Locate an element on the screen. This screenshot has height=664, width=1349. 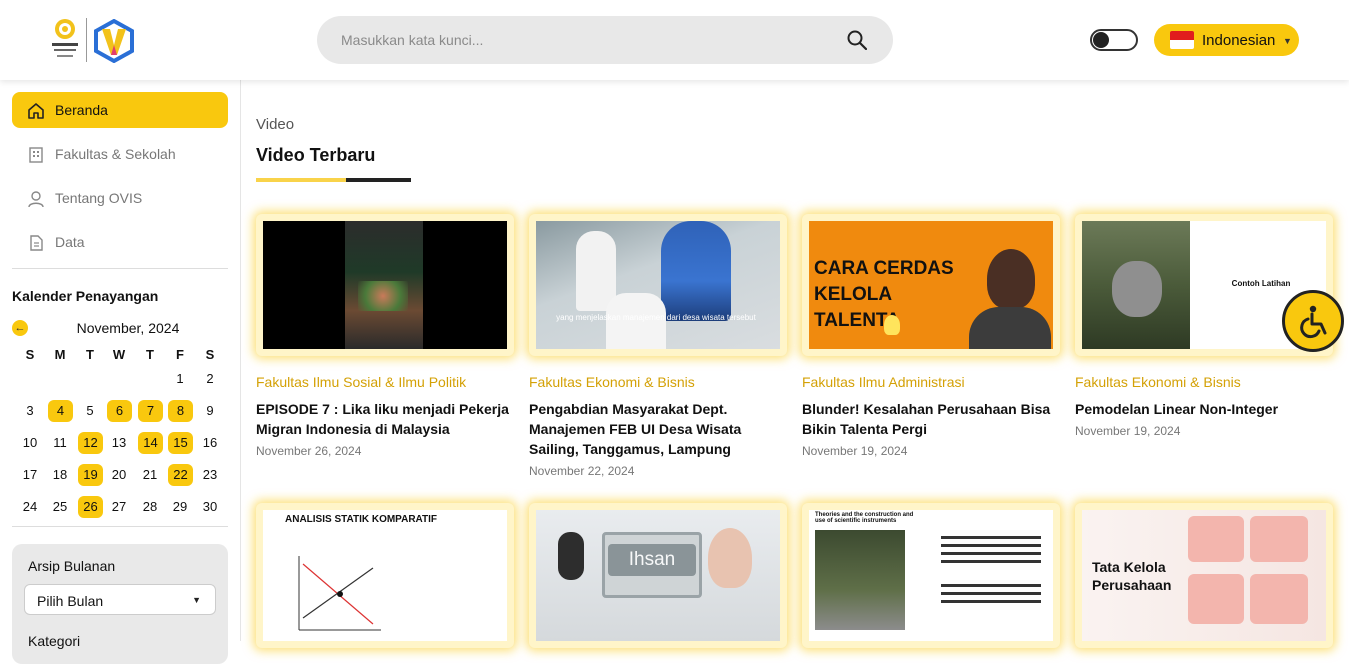
calendar-day: 13 is located at coordinates (119, 443).